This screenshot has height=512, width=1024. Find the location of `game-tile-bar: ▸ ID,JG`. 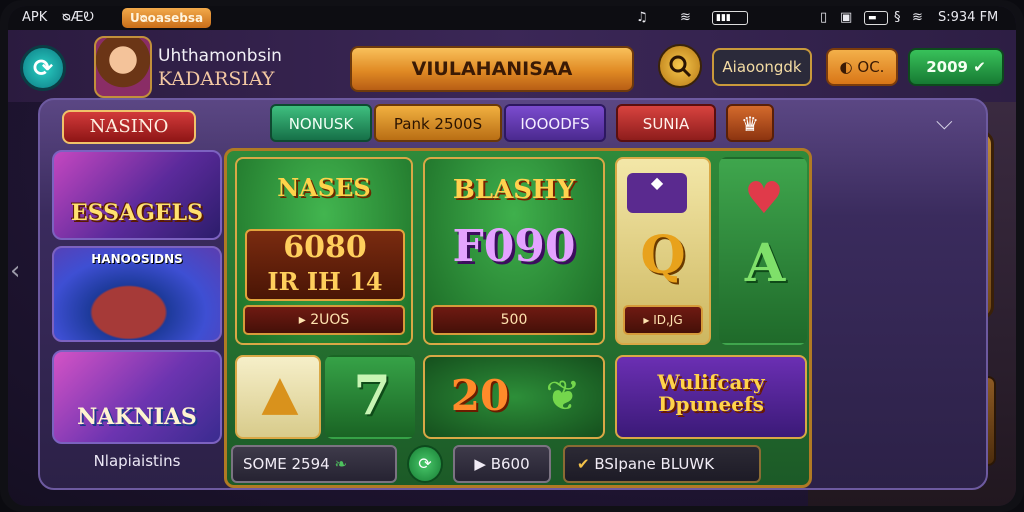

game-tile-bar: ▸ ID,JG is located at coordinates (663, 320).